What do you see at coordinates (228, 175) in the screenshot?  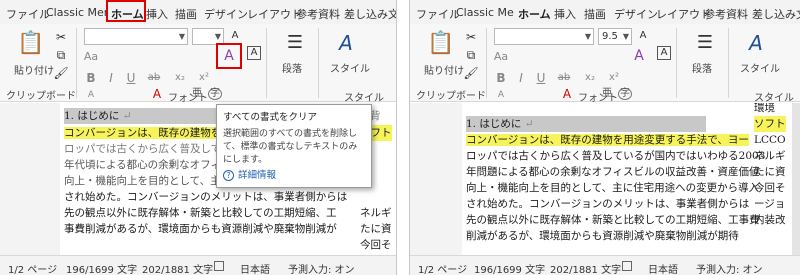 I see `help-icon: ?` at bounding box center [228, 175].